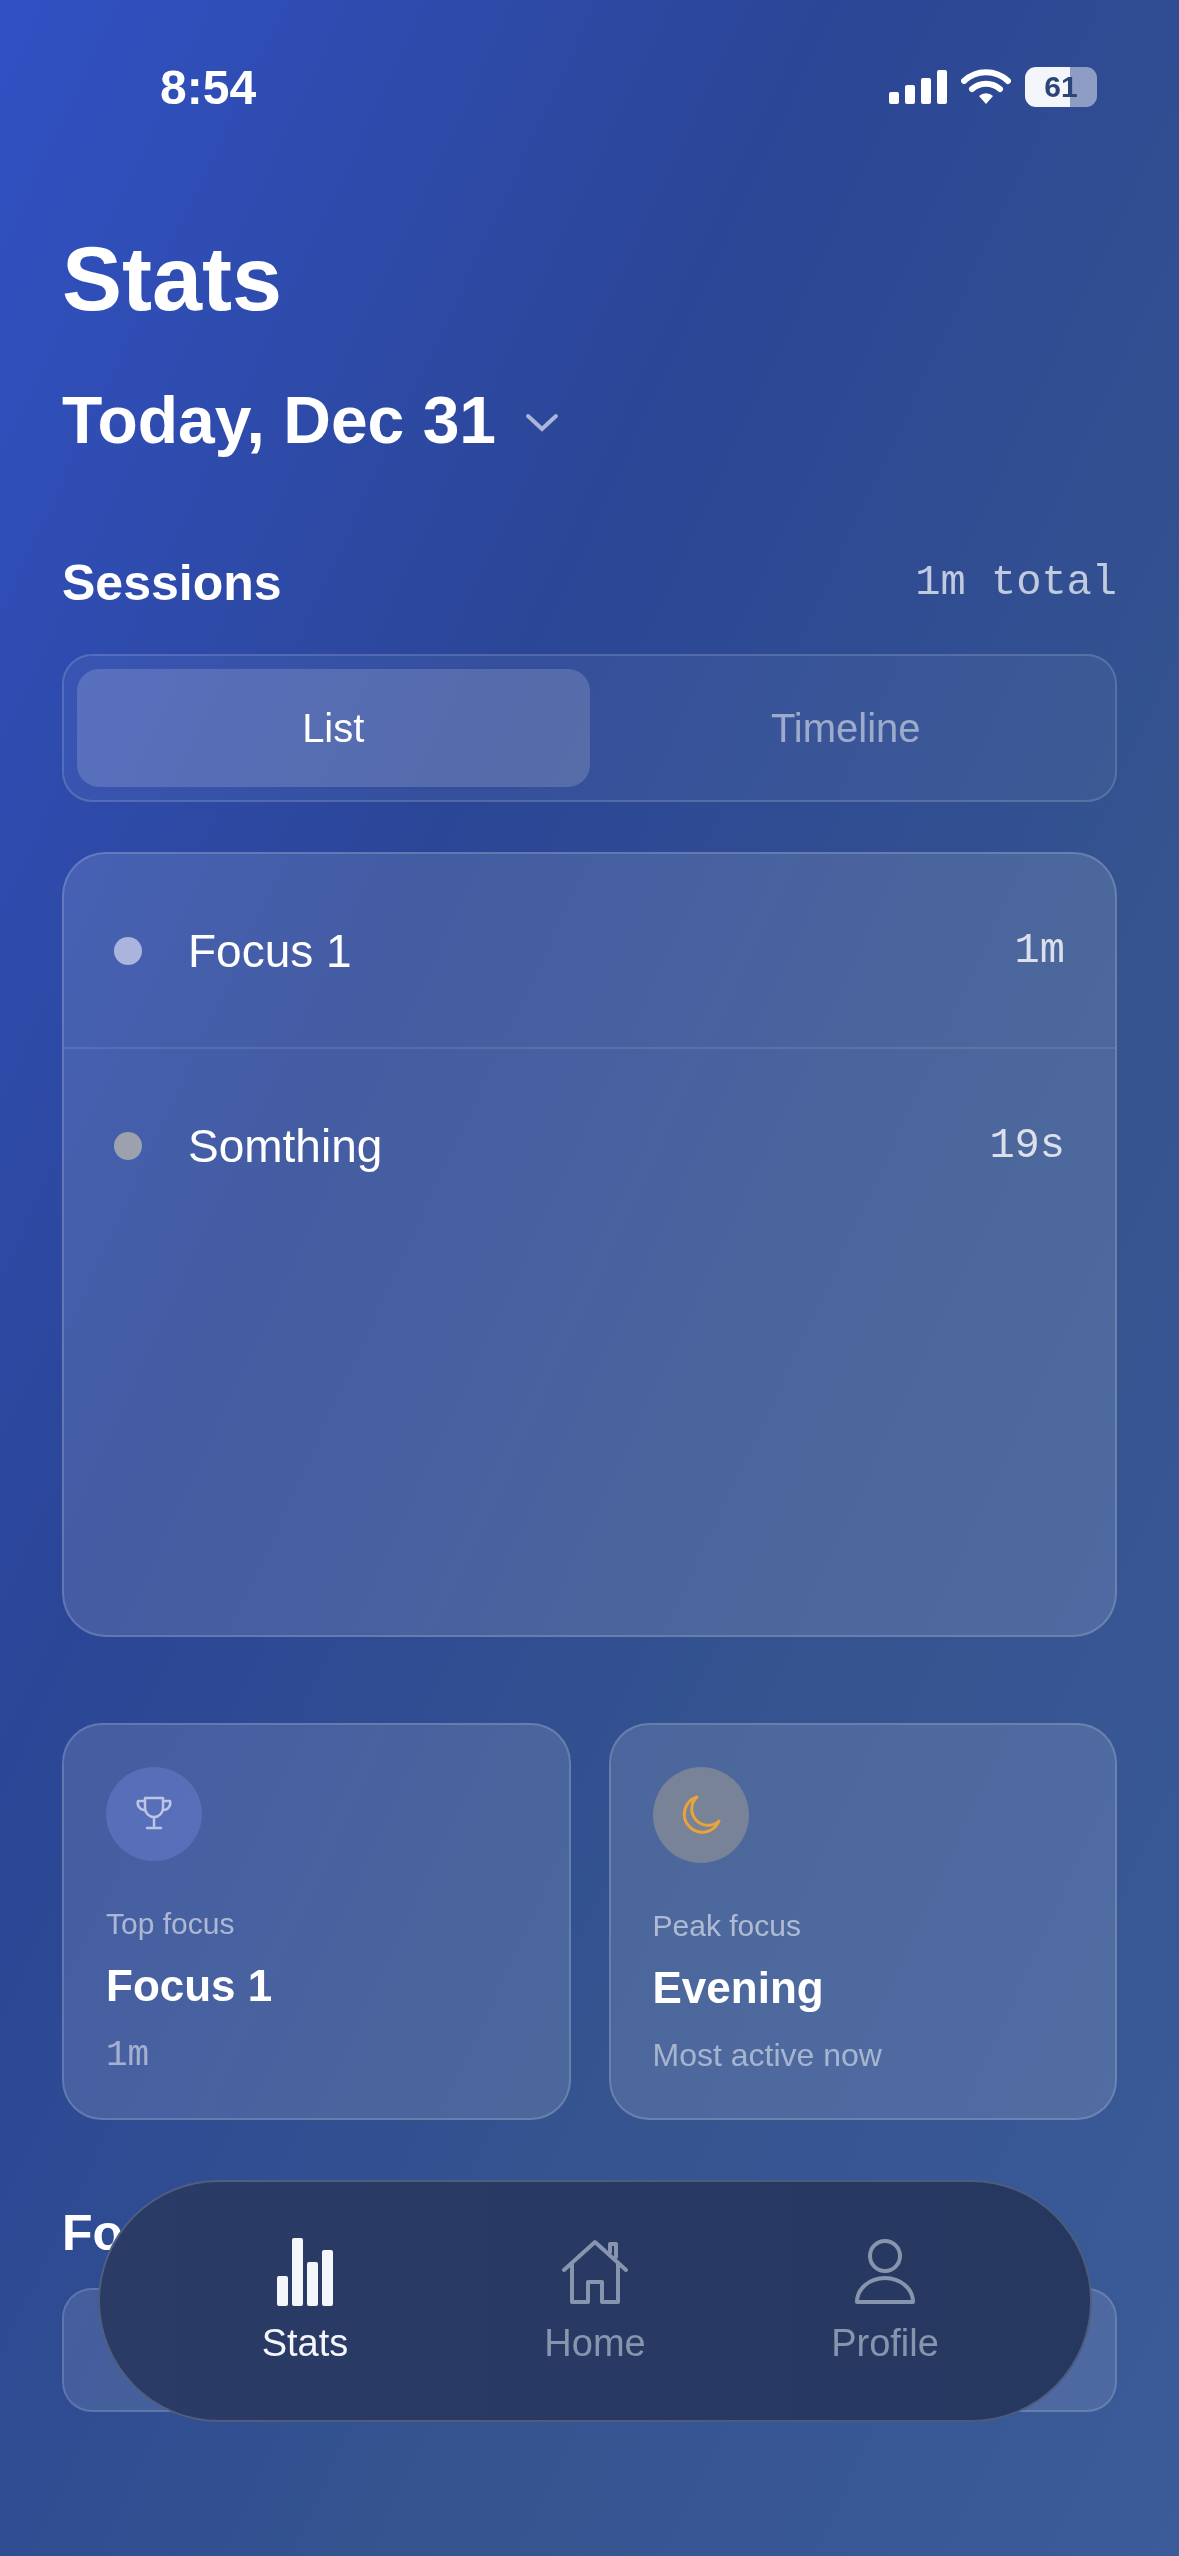 Image resolution: width=1179 pixels, height=2556 pixels. What do you see at coordinates (189, 1986) in the screenshot?
I see `card-value: Focus 1` at bounding box center [189, 1986].